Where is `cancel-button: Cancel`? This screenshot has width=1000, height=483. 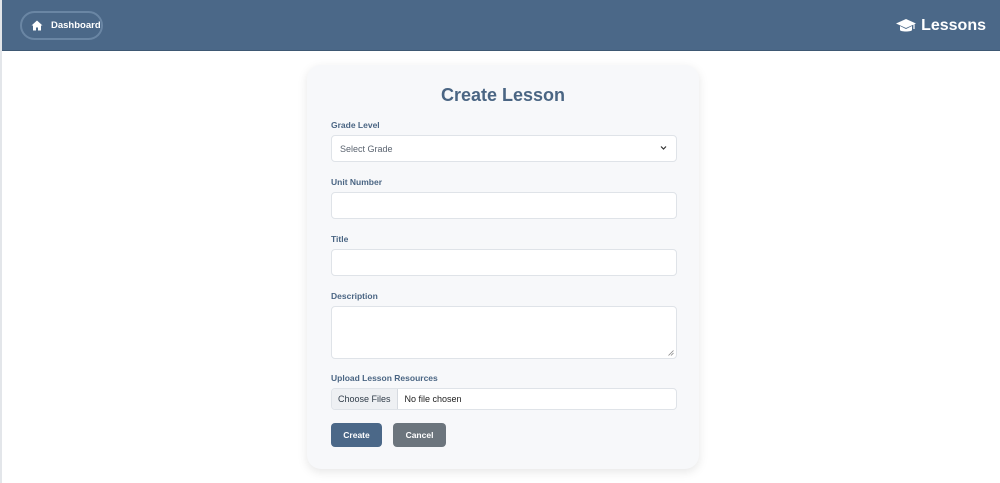 cancel-button: Cancel is located at coordinates (419, 435).